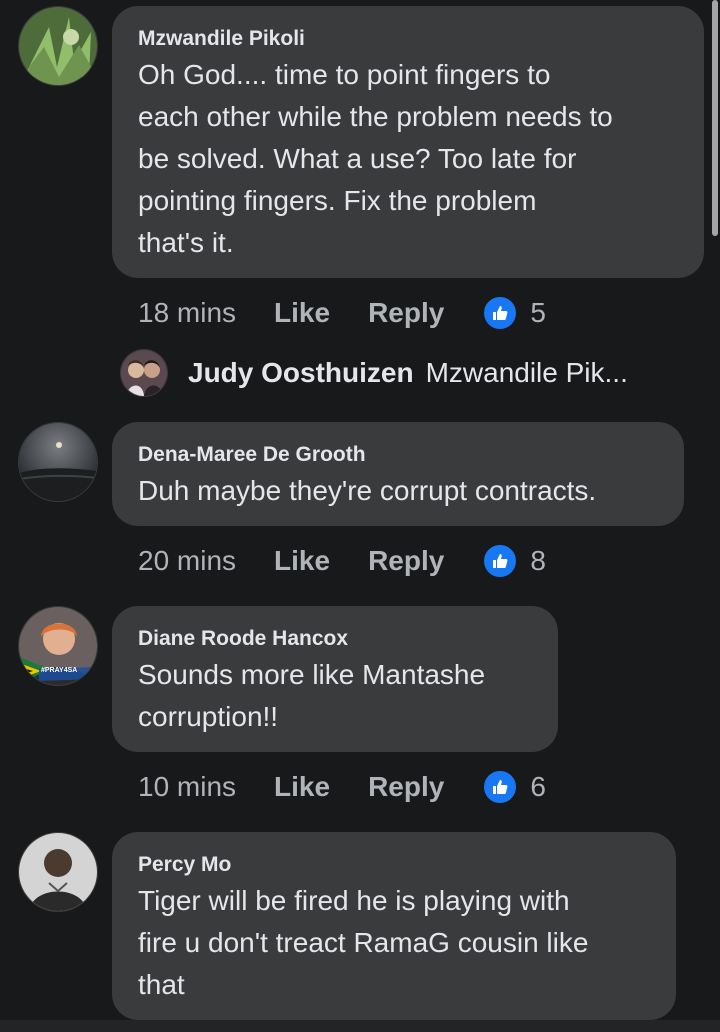 This screenshot has height=1032, width=720. Describe the element at coordinates (187, 787) in the screenshot. I see `comment-timestamp: 10 mins` at that location.